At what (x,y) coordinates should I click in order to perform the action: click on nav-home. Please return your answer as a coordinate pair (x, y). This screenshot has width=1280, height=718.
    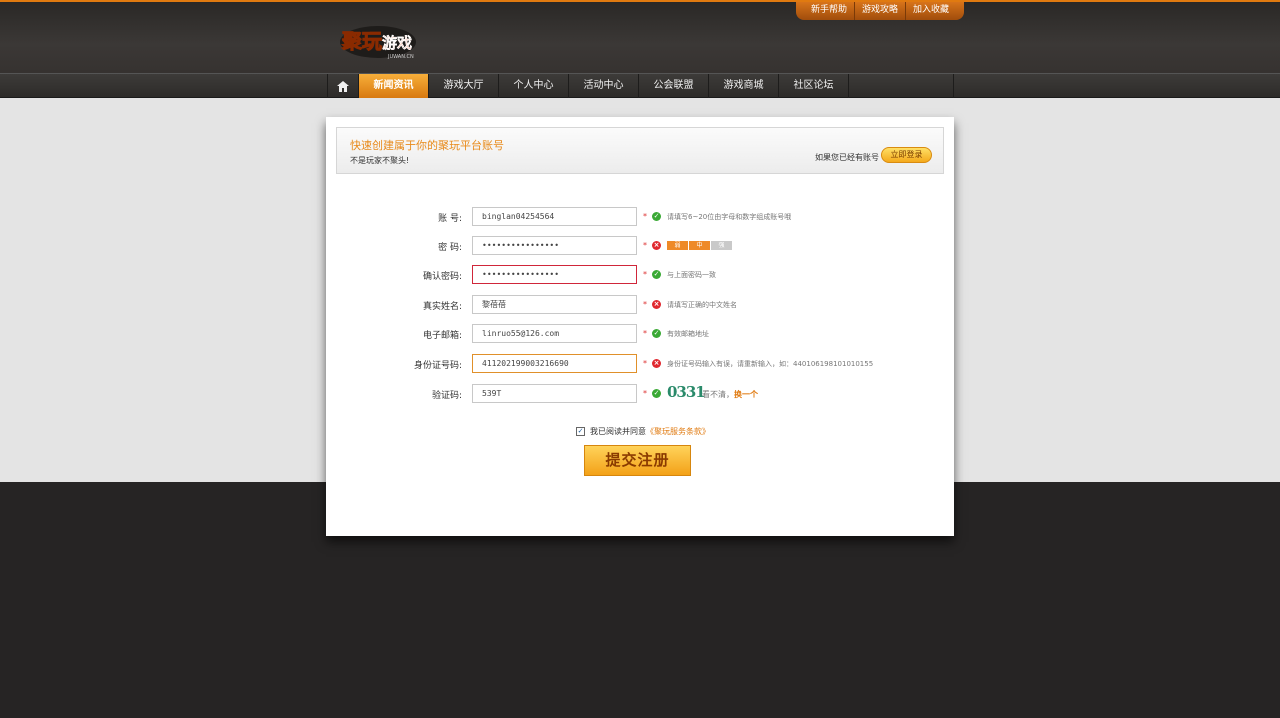
    Looking at the image, I should click on (343, 86).